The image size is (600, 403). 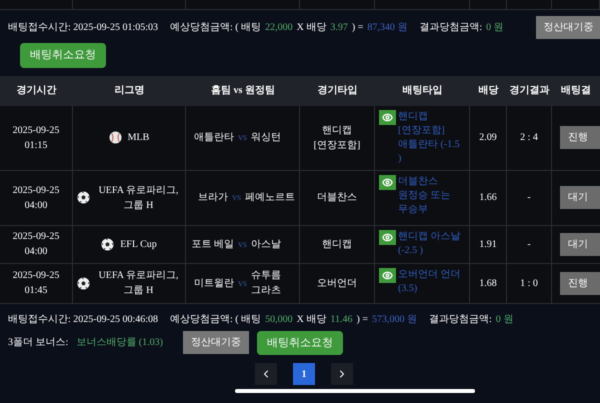 I want to click on payout-amount: 573,000 원, so click(x=394, y=319).